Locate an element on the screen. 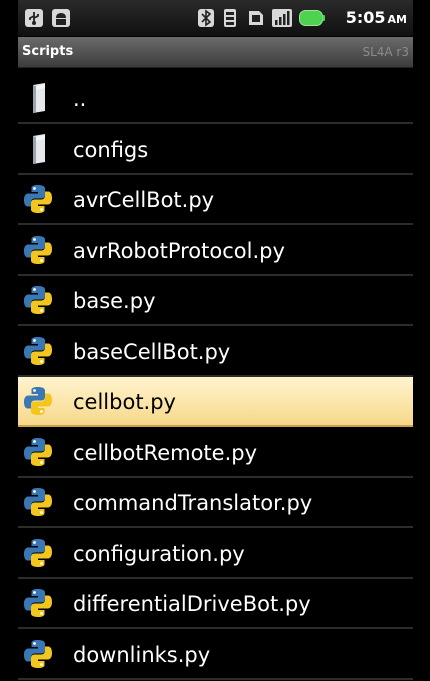 This screenshot has height=681, width=430. file-list-item: cellbotRemote.py is located at coordinates (215, 453).